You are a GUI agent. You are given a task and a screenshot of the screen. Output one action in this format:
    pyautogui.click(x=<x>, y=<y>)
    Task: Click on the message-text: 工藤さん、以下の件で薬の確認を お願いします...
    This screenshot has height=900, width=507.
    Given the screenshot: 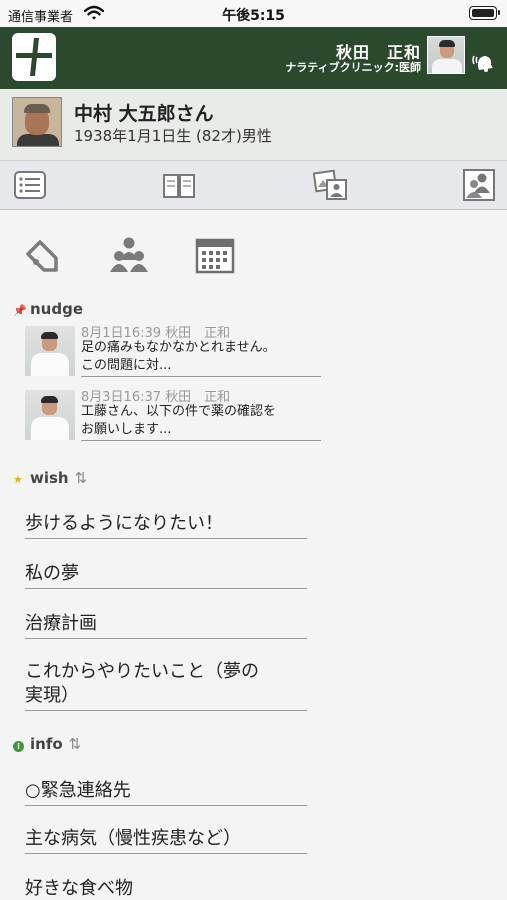 What is the action you would take?
    pyautogui.click(x=201, y=422)
    